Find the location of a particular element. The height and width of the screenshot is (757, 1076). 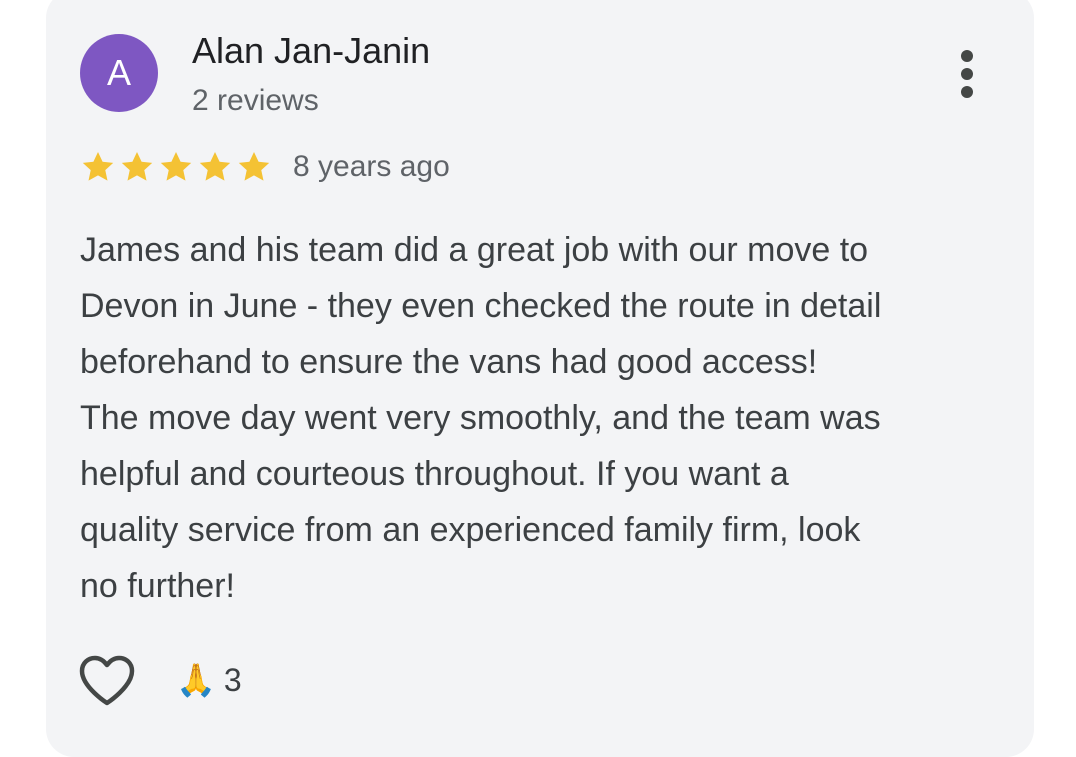

avatar-initial: A is located at coordinates (118, 72).